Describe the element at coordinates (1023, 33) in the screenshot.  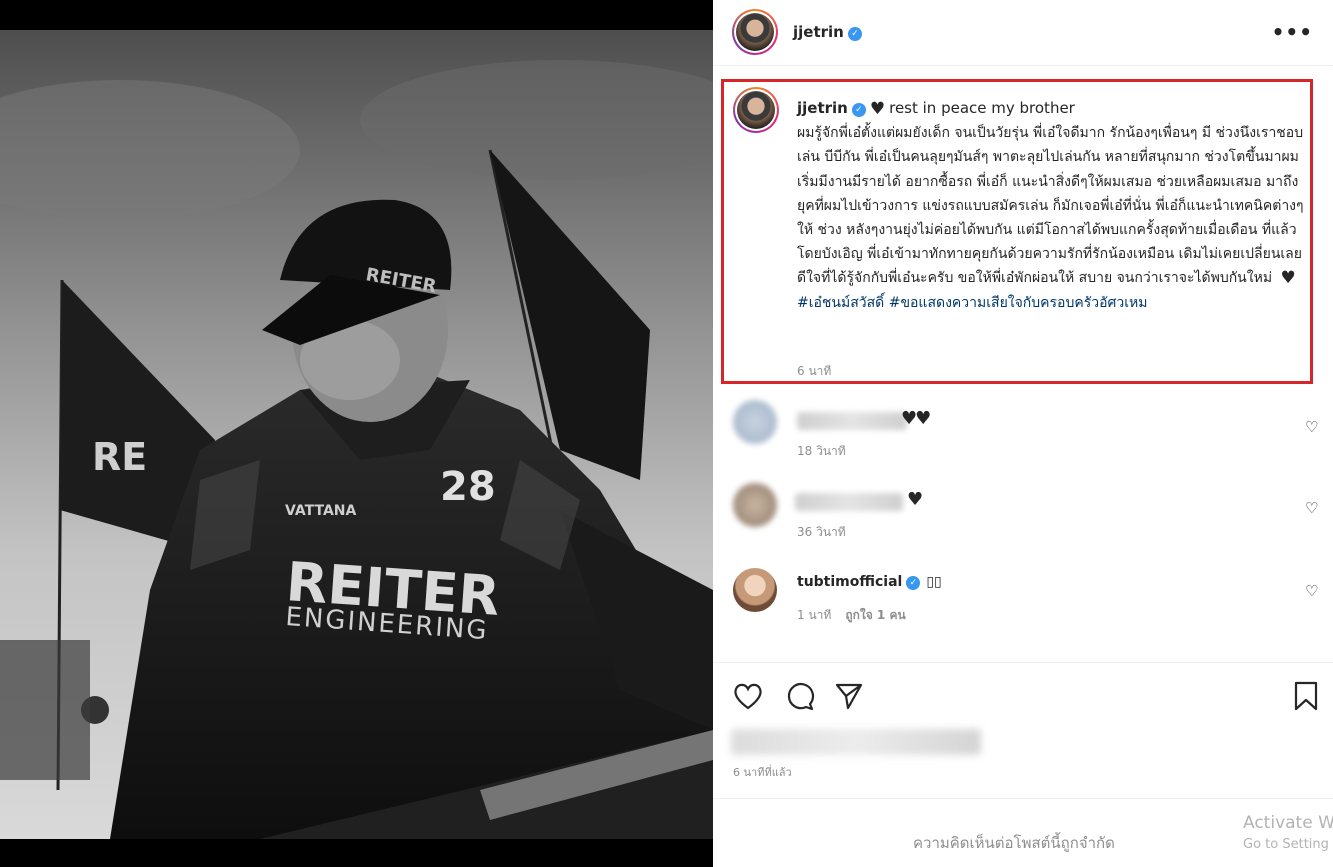
I see `post-header: jjetrin ✓ •••` at that location.